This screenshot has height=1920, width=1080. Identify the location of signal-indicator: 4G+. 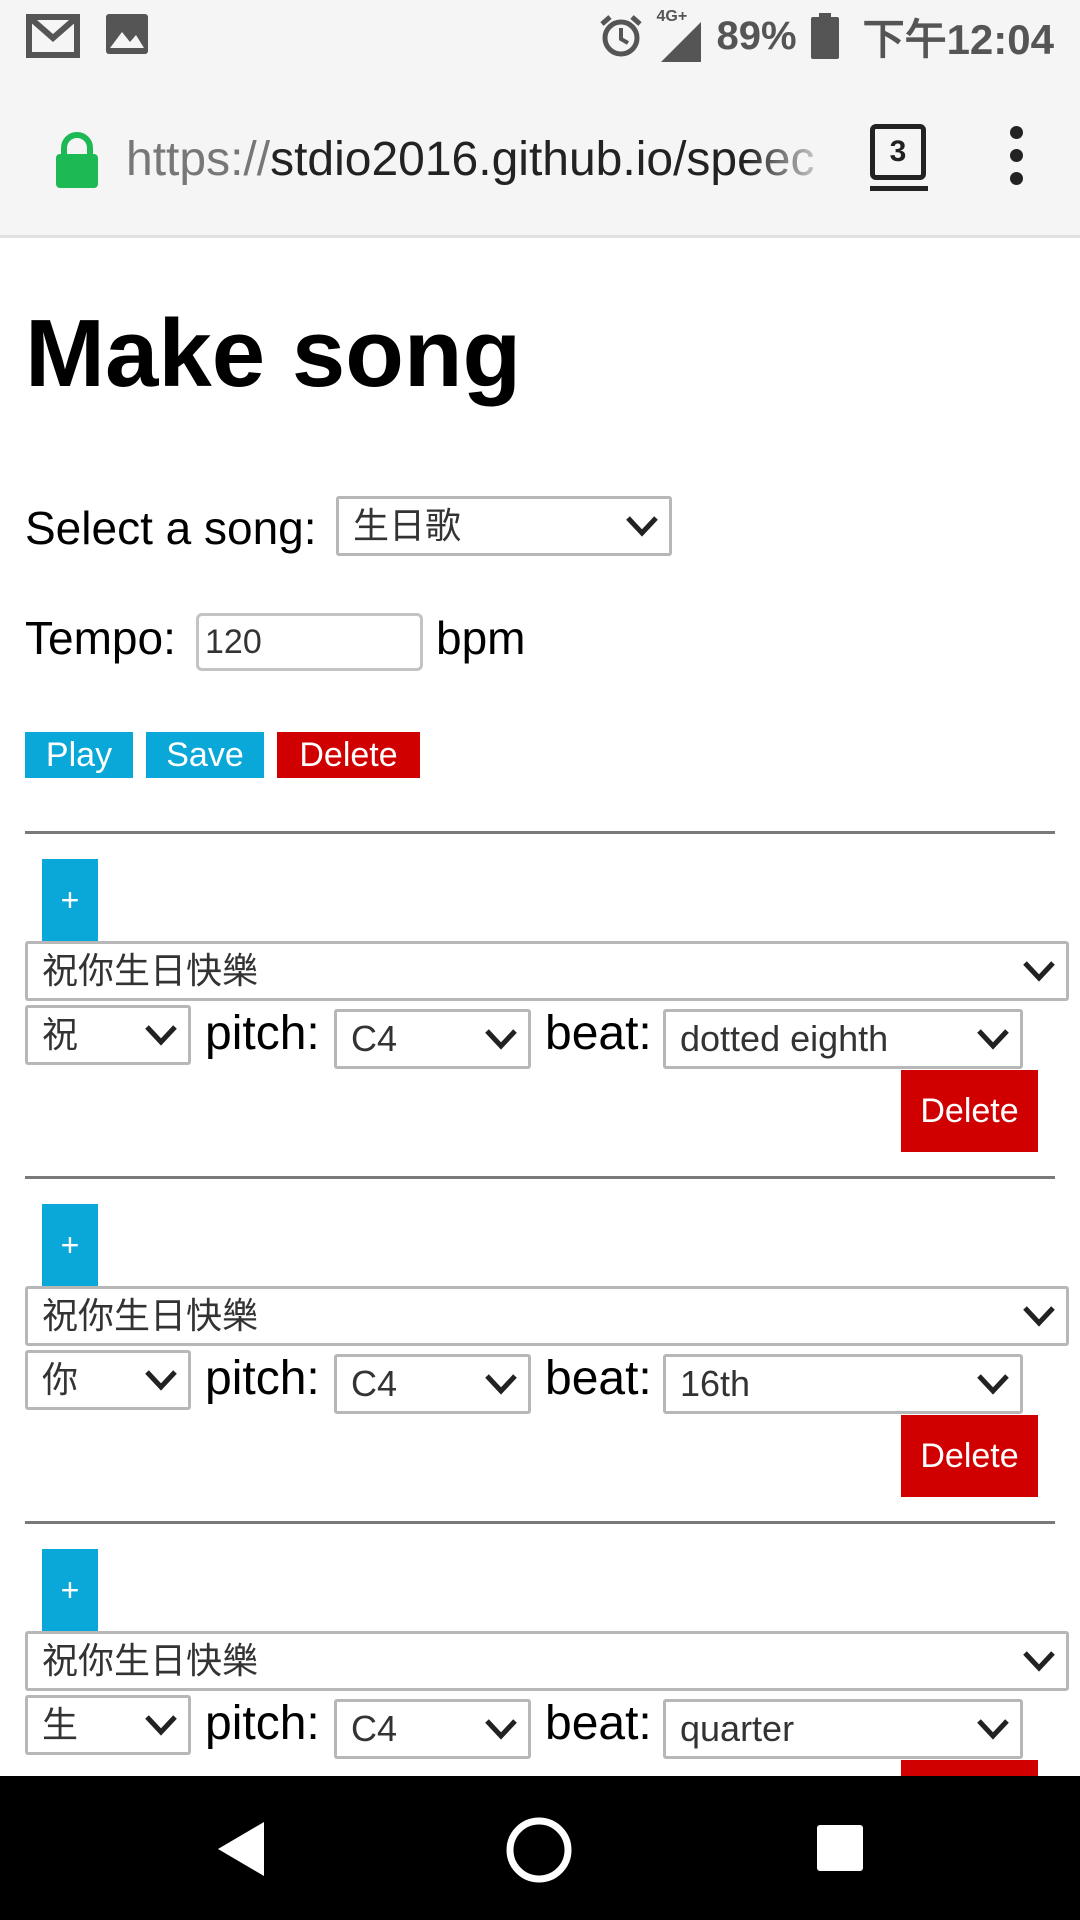
(680, 35).